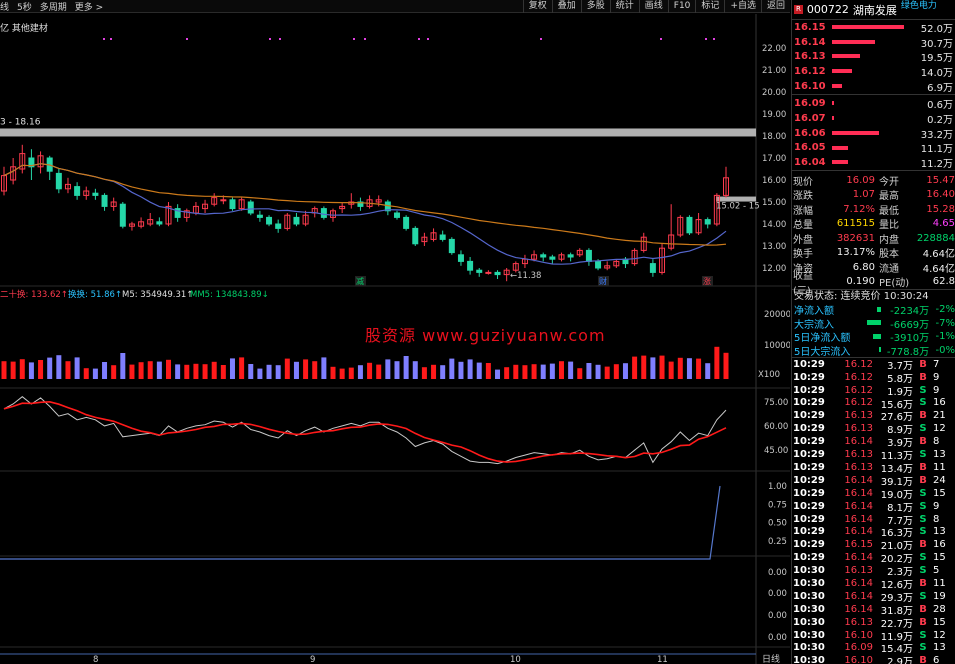  What do you see at coordinates (873, 27) in the screenshot?
I see `orderbook-row: 16.15 52.0万` at bounding box center [873, 27].